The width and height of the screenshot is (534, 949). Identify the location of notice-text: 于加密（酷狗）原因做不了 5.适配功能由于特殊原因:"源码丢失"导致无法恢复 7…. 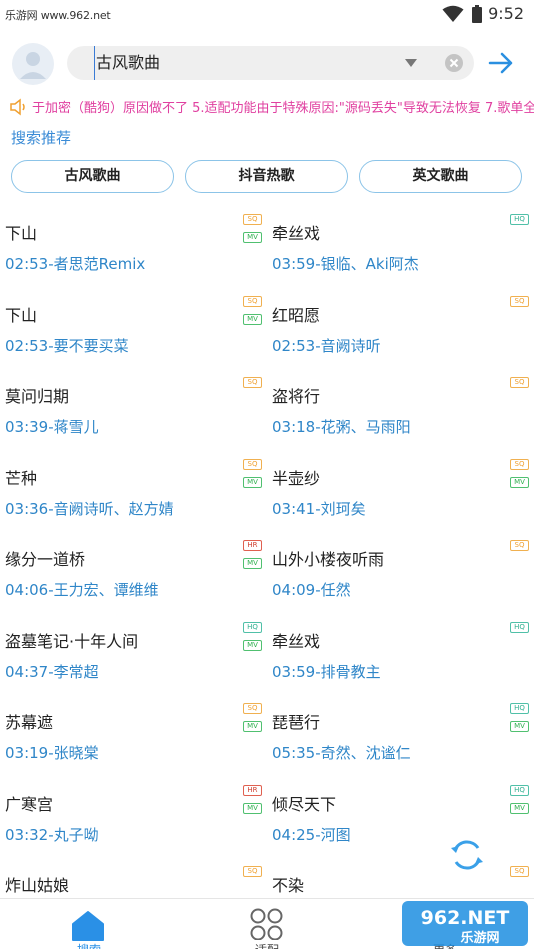
(283, 108).